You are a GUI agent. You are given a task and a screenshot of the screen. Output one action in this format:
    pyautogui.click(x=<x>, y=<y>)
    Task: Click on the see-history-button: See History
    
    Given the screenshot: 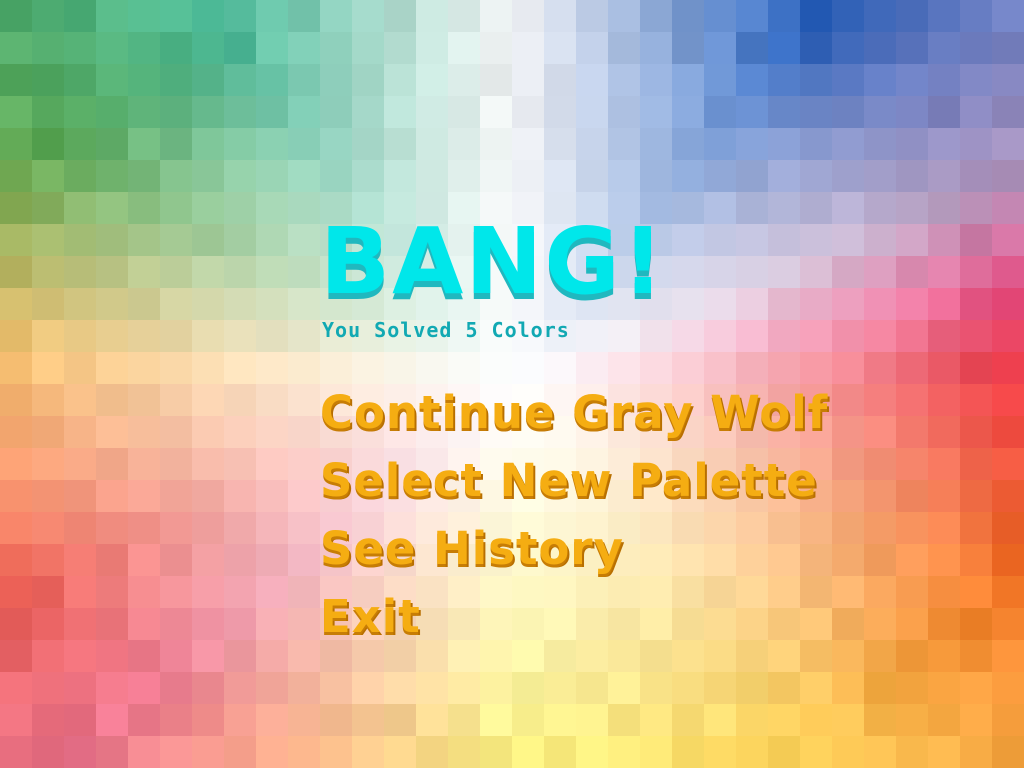 What is the action you would take?
    pyautogui.click(x=574, y=554)
    